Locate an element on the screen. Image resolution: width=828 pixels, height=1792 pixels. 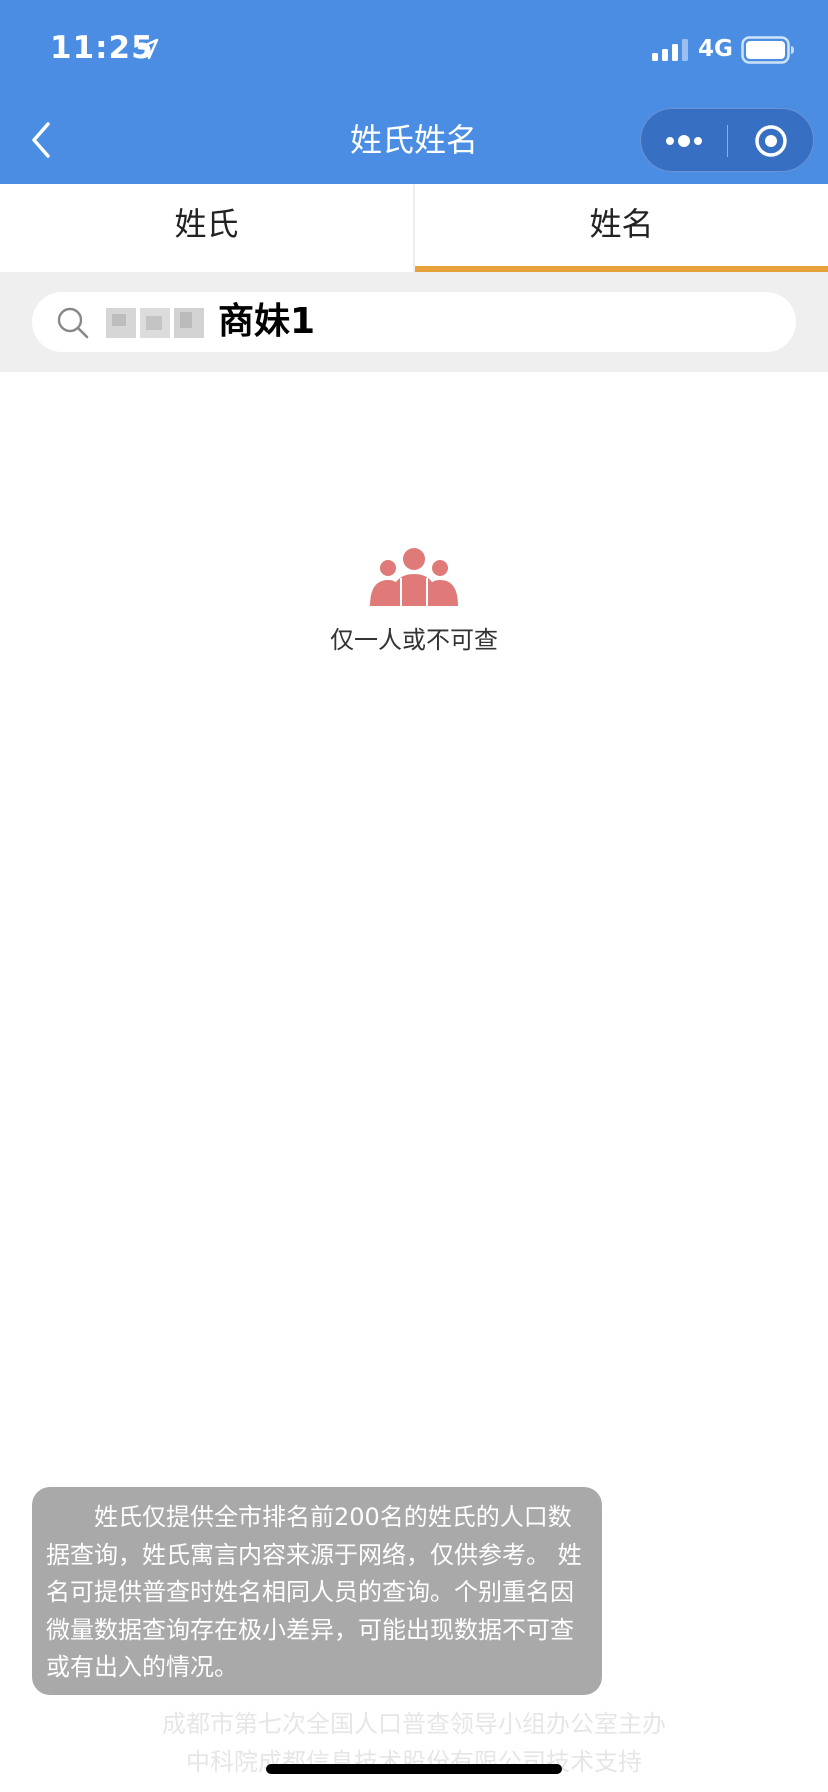
tab-bar: 姓氏 姓名 is located at coordinates (414, 228).